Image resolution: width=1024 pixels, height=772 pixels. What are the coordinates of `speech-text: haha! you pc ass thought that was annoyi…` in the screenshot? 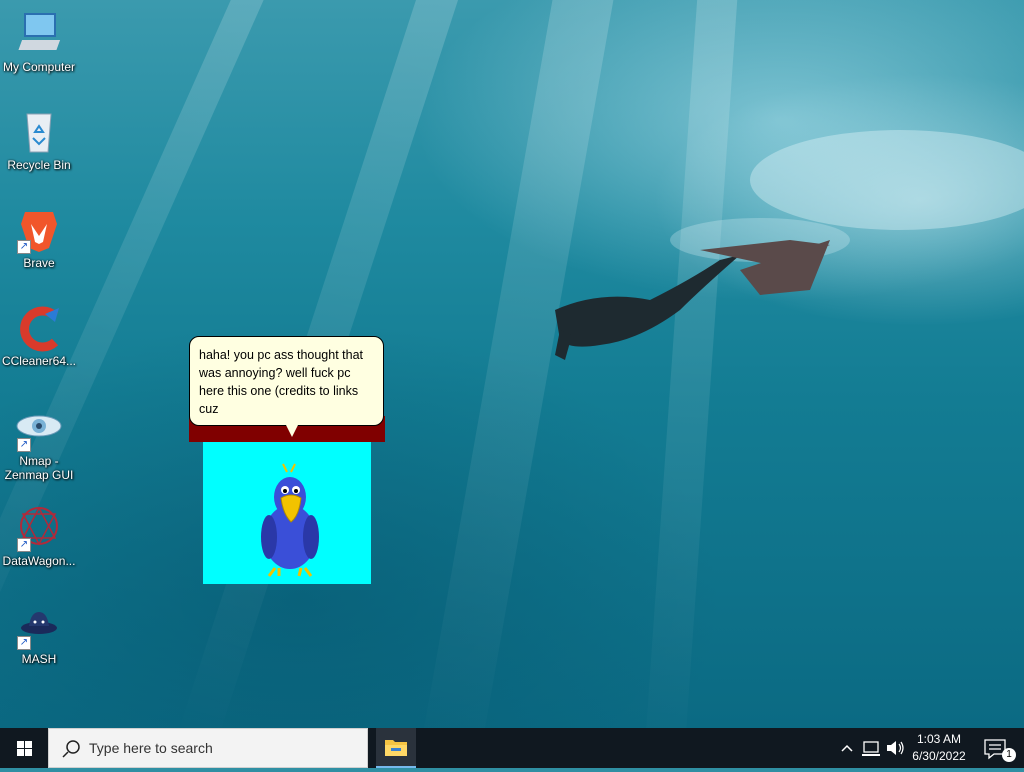 It's located at (281, 382).